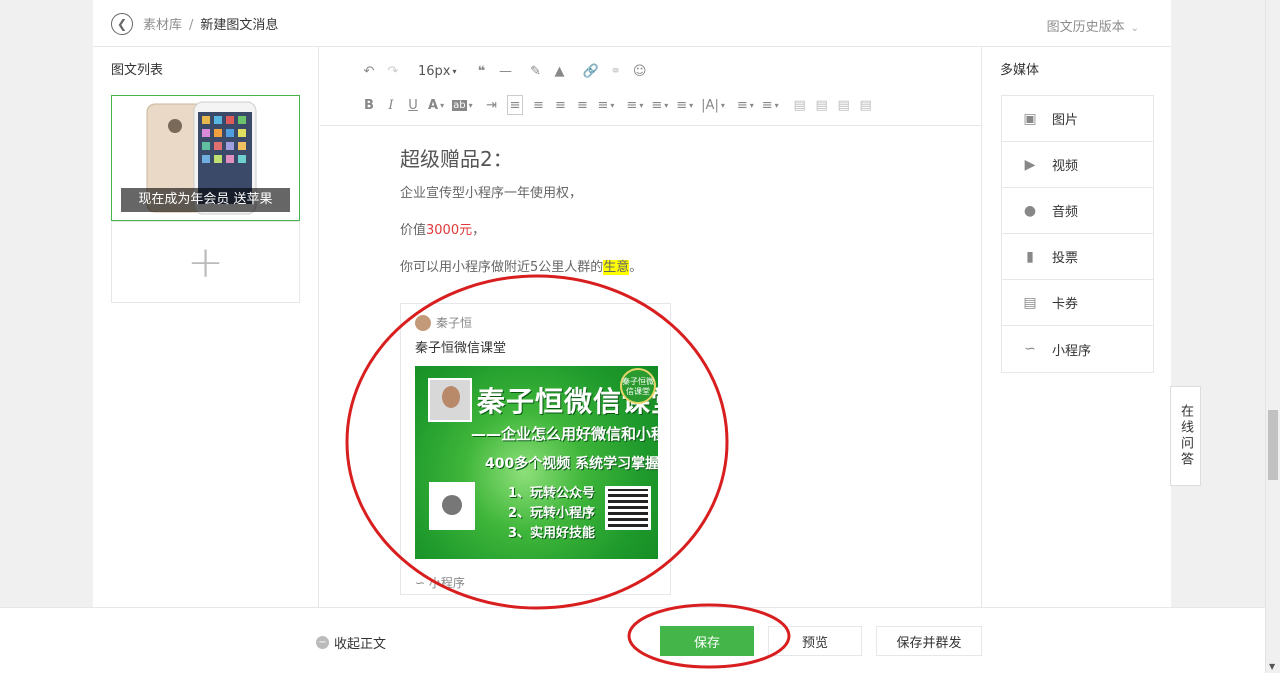 The height and width of the screenshot is (673, 1280). What do you see at coordinates (680, 229) in the screenshot?
I see `body-paragraph-2: 价值3000元，` at bounding box center [680, 229].